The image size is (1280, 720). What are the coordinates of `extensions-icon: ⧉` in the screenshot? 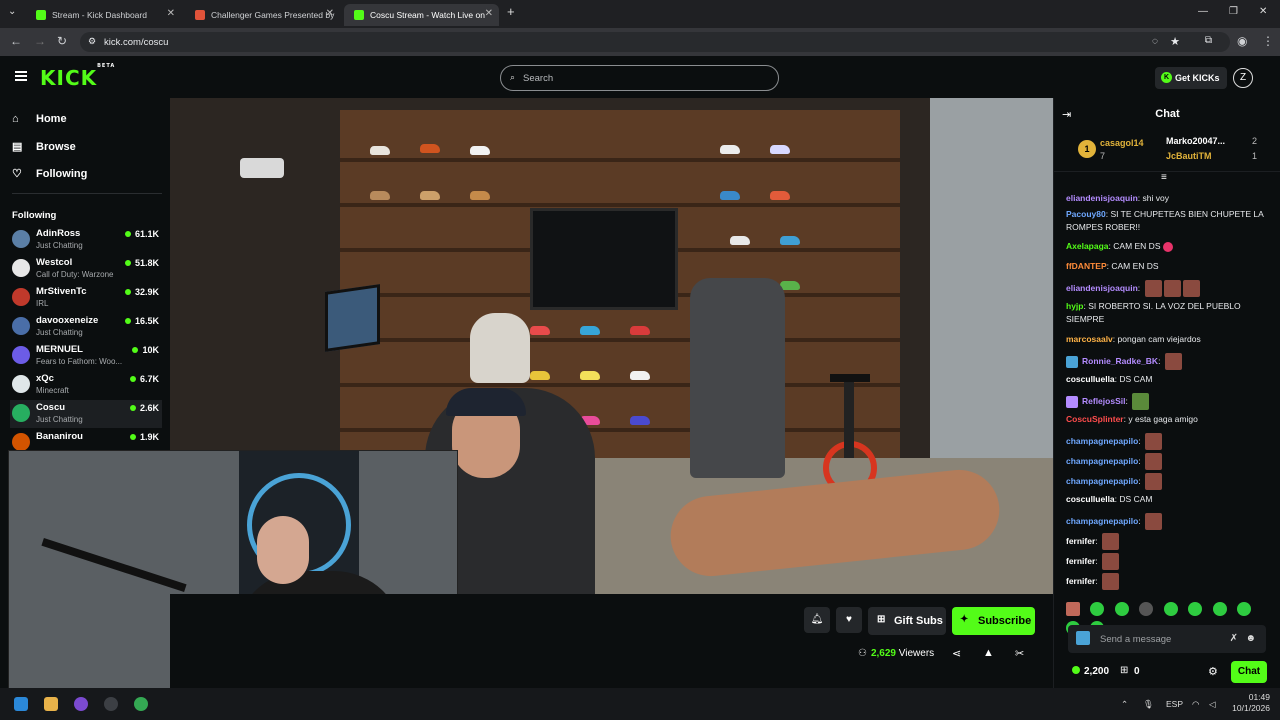 It's located at (1208, 40).